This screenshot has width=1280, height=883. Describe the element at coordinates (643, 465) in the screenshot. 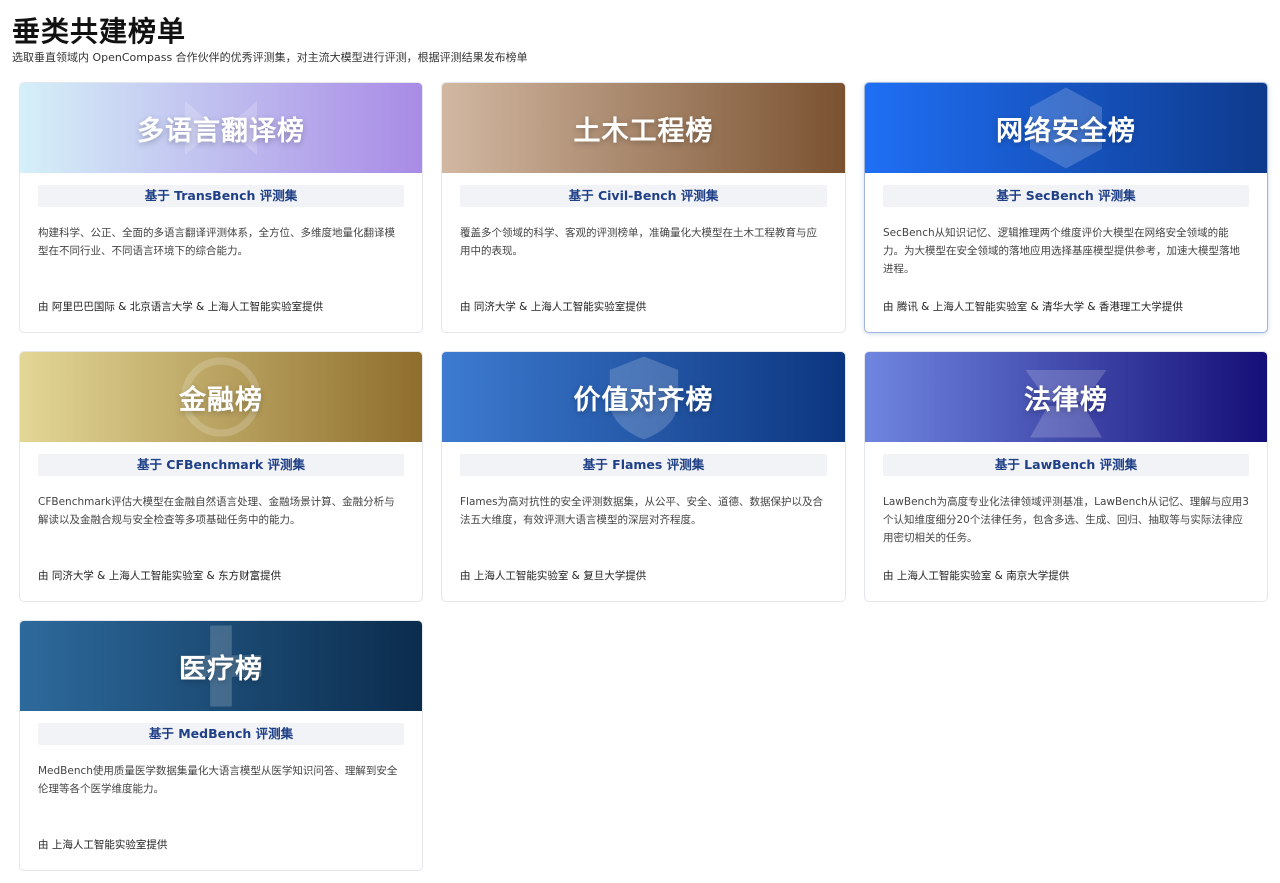

I see `card-subset-label: 基于 Flames 评测集` at that location.